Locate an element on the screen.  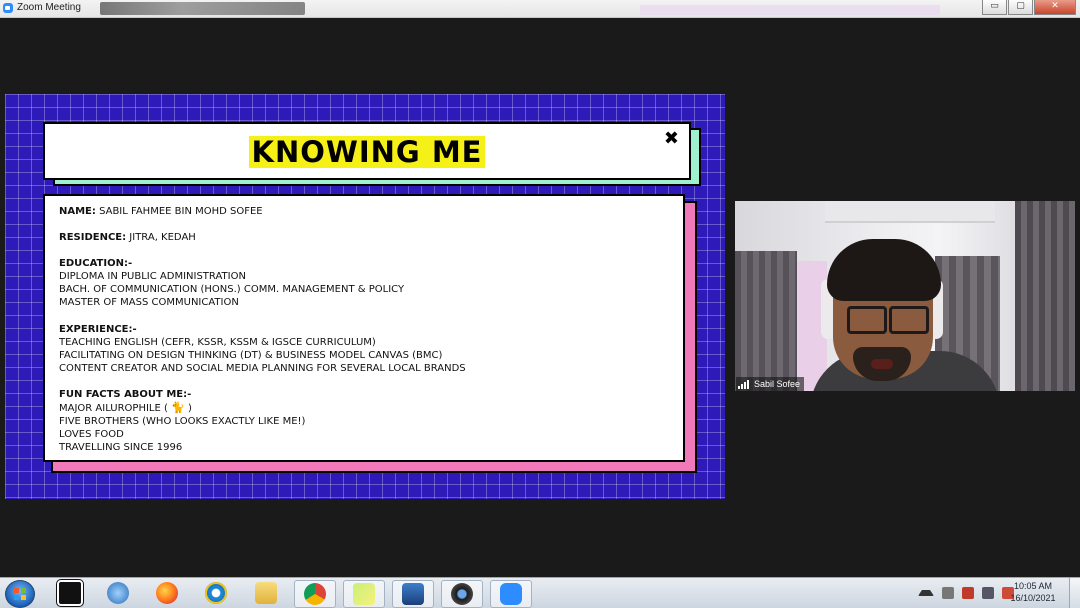
zoom-app-icon is located at coordinates (8, 8).